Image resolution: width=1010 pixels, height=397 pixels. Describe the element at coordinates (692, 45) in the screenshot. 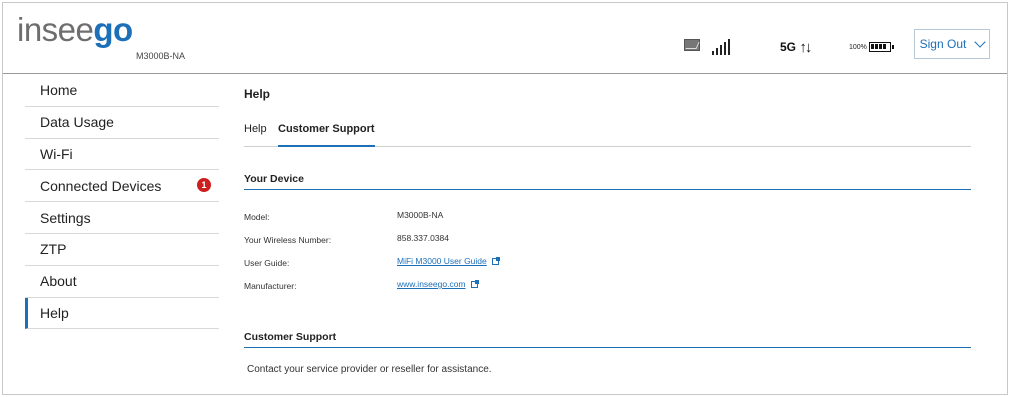

I see `message-icon` at that location.